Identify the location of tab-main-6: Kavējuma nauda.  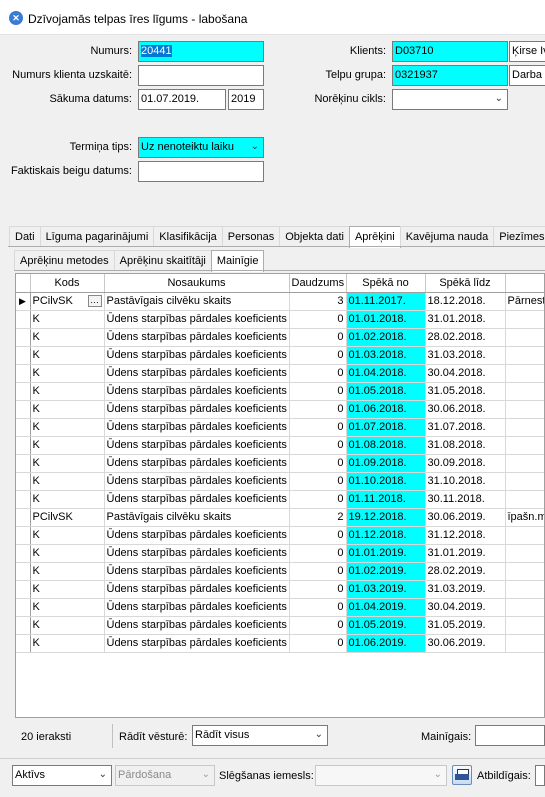
(447, 236).